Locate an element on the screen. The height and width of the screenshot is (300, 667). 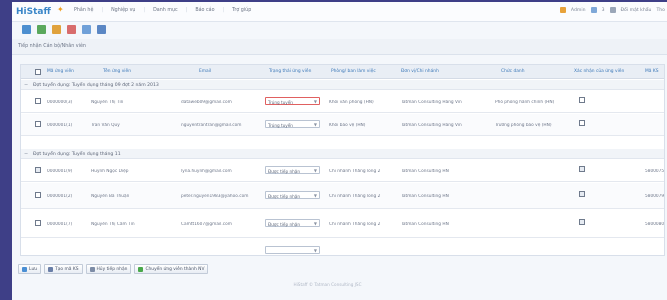
save-button-label: Lưu is located at coordinates (33, 269).